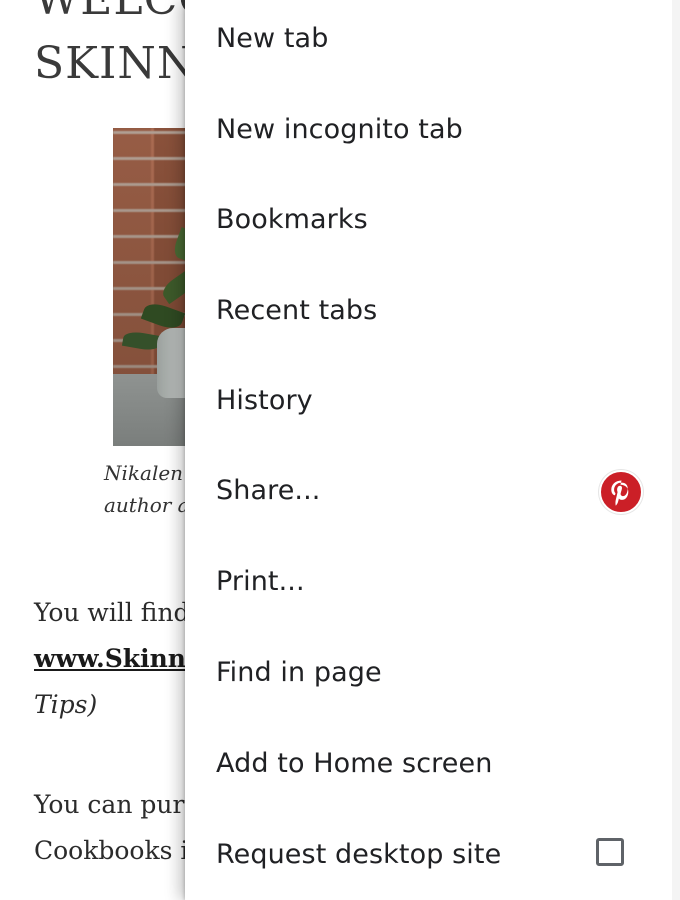  I want to click on menu-item-add-to-home-screen: Add to Home screen, so click(428, 763).